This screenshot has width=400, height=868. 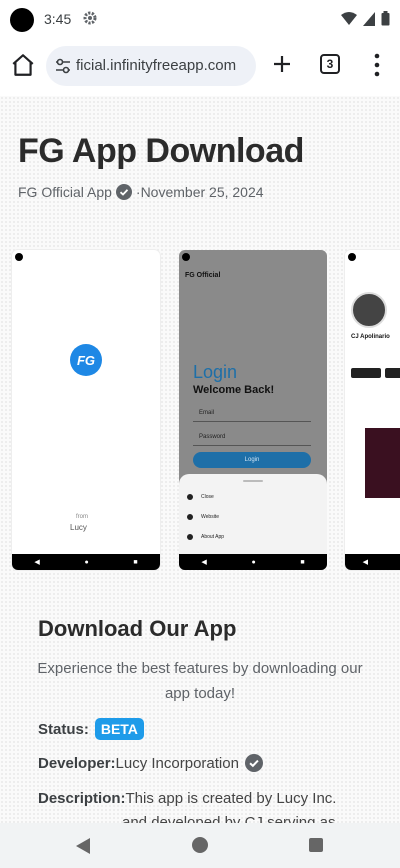 What do you see at coordinates (177, 763) in the screenshot?
I see `developer-value: Lucy Incorporation` at bounding box center [177, 763].